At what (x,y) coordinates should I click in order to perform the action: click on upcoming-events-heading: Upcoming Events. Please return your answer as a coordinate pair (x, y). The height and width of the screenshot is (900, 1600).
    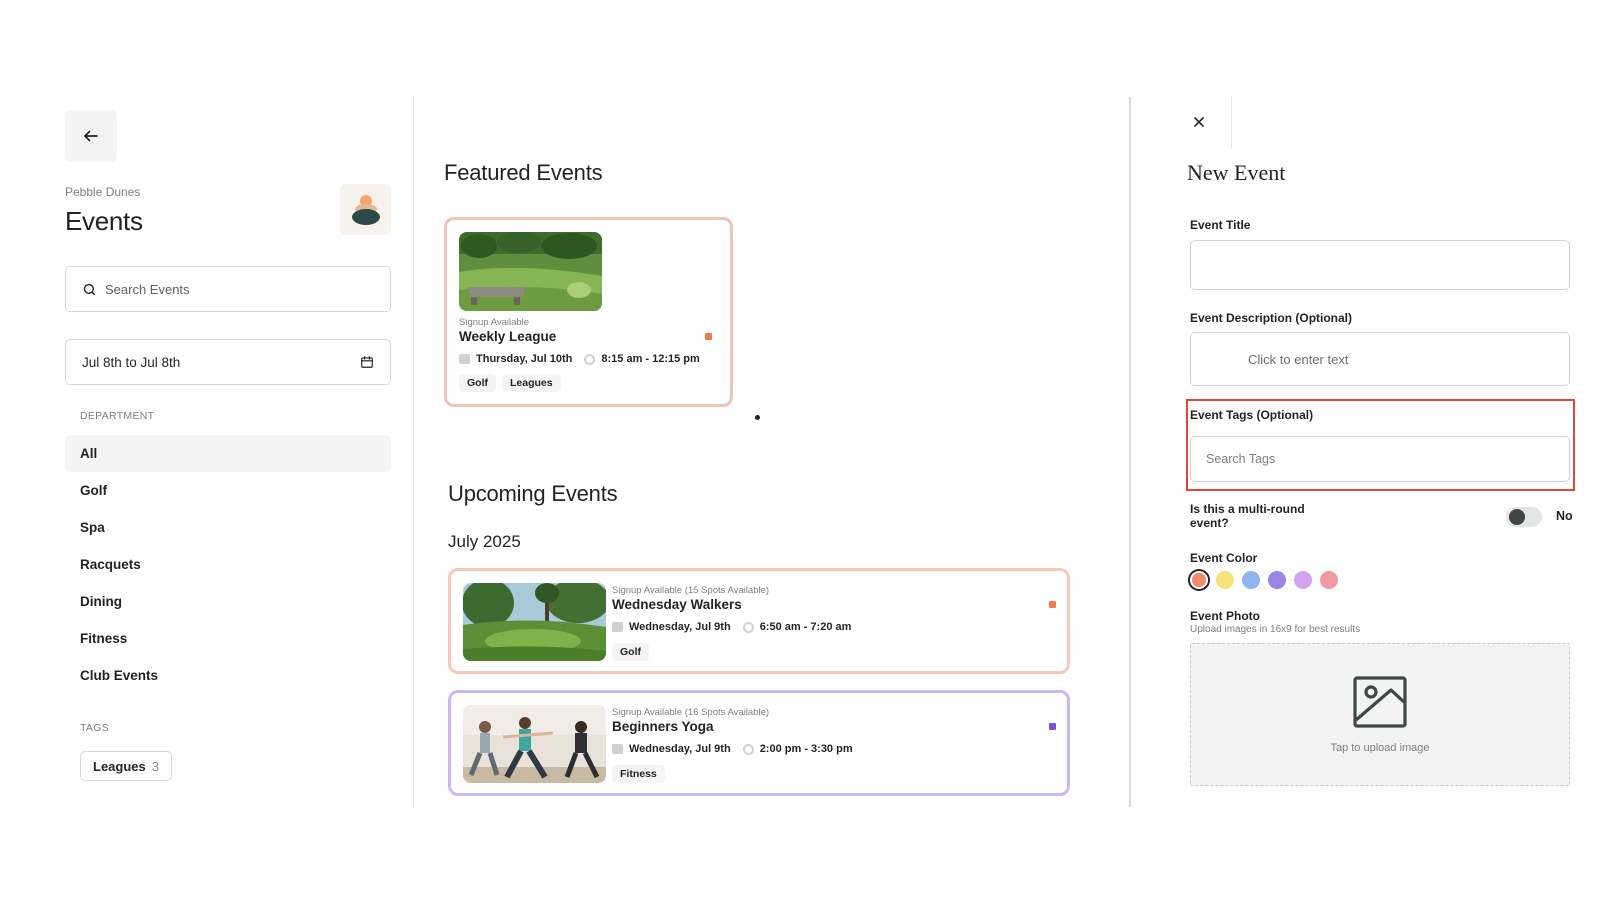
    Looking at the image, I should click on (533, 493).